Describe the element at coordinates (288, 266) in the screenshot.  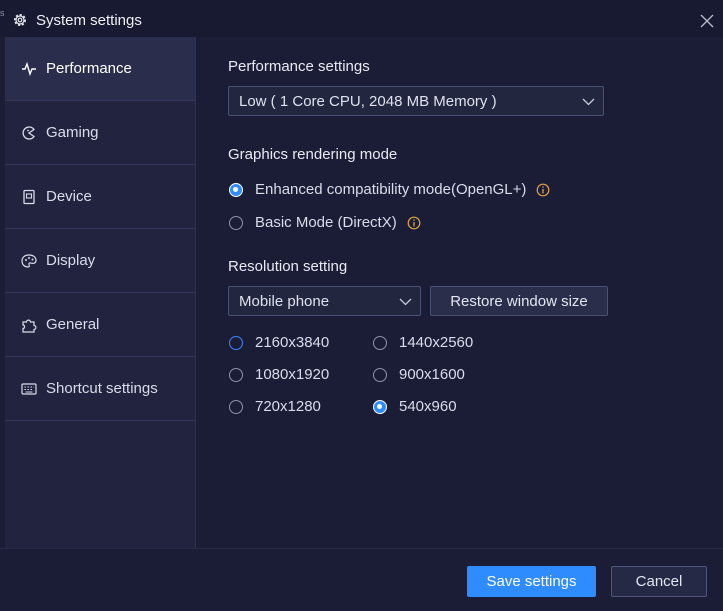
I see `resolution-setting-title: Resolution setting` at that location.